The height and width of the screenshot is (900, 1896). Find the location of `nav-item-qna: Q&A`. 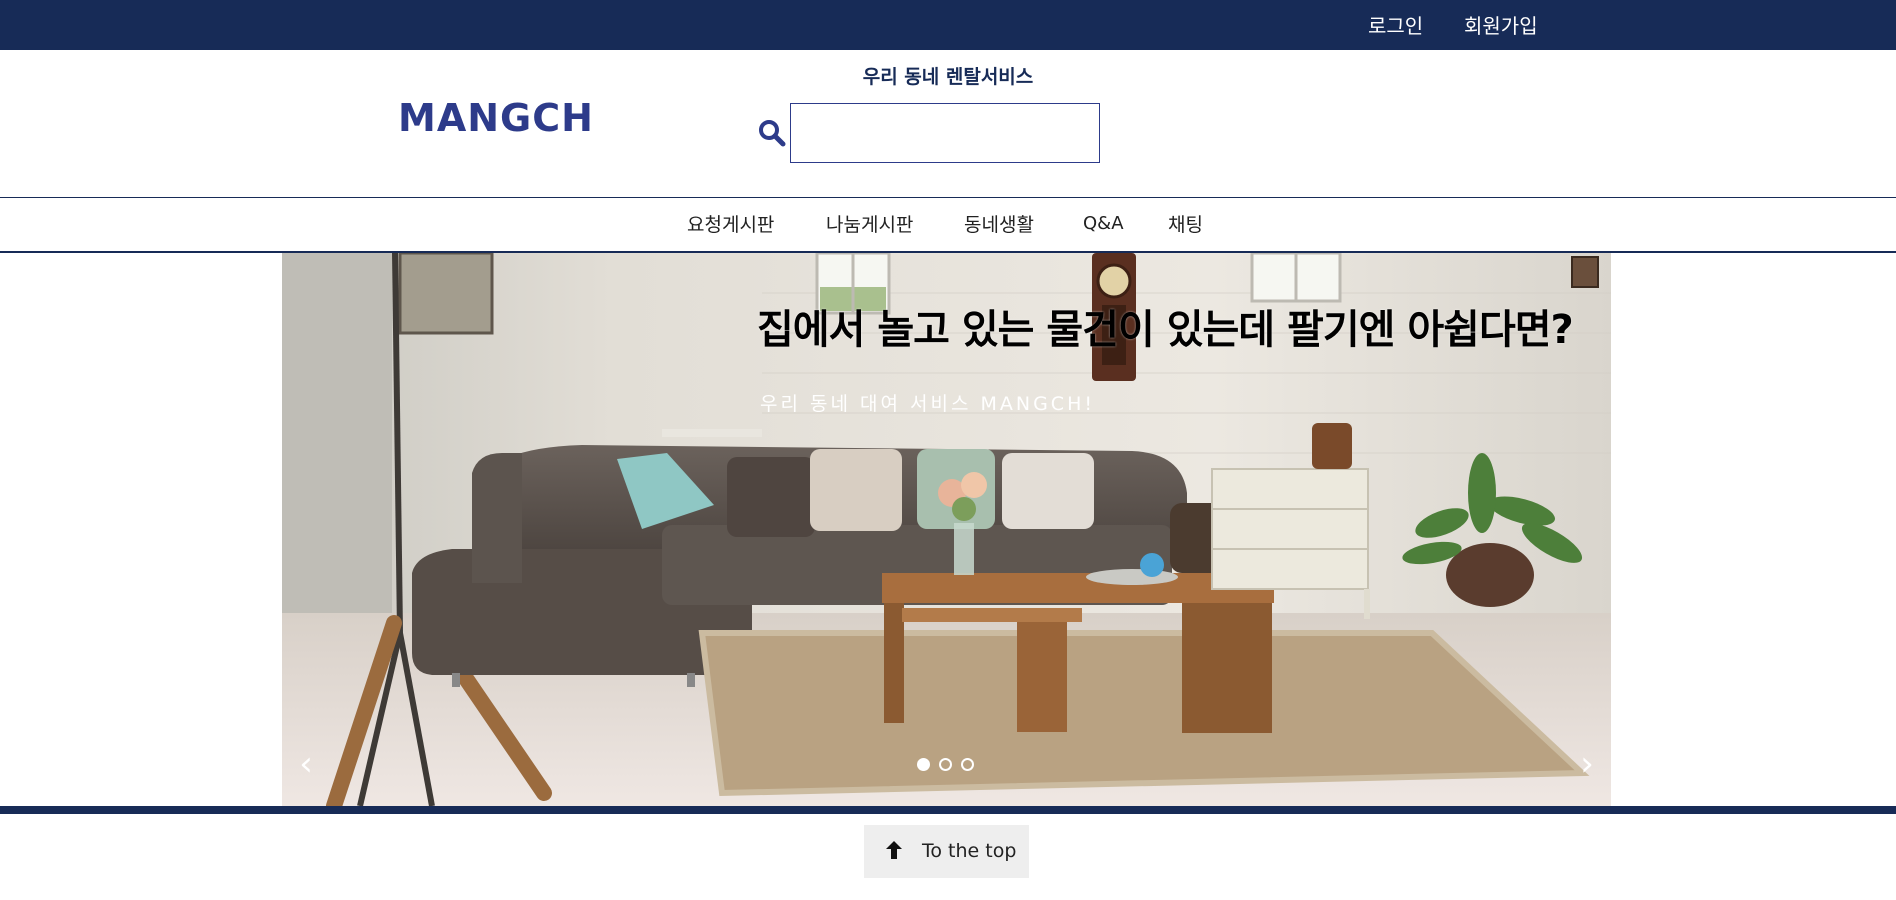

nav-item-qna: Q&A is located at coordinates (1103, 223).